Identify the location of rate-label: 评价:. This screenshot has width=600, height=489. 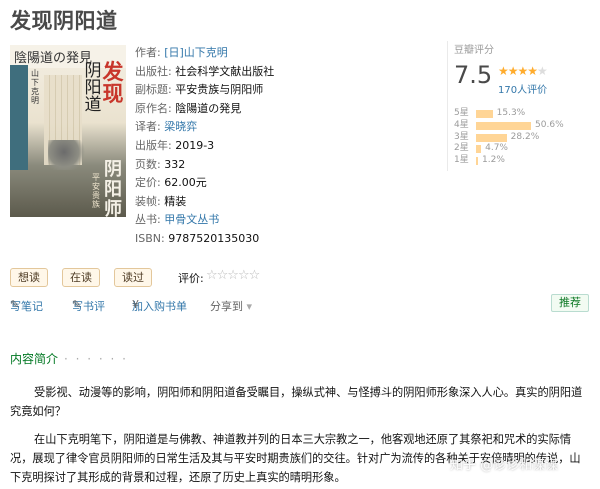
(191, 278).